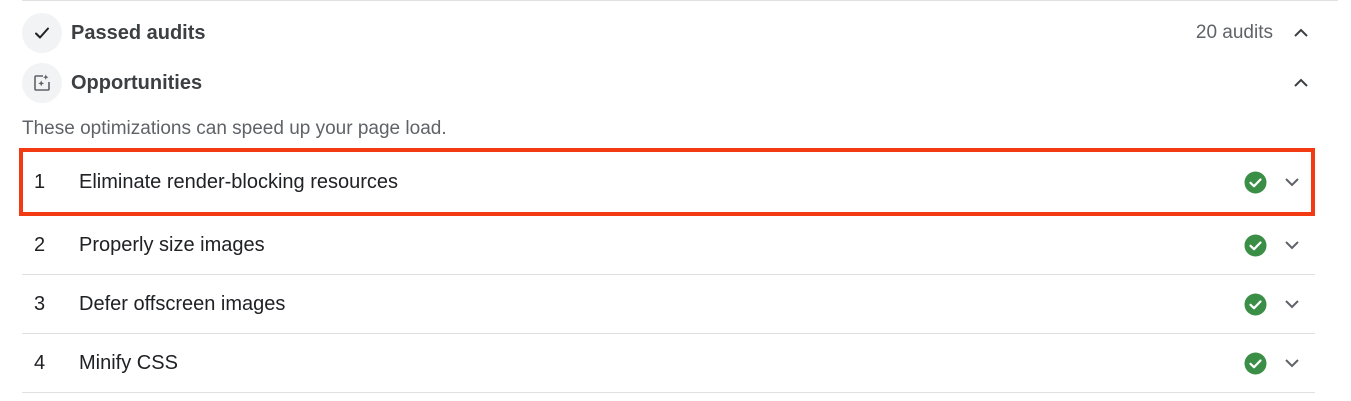 This screenshot has width=1351, height=401. Describe the element at coordinates (239, 181) in the screenshot. I see `opportunity-label: Eliminate render-blocking resources` at that location.